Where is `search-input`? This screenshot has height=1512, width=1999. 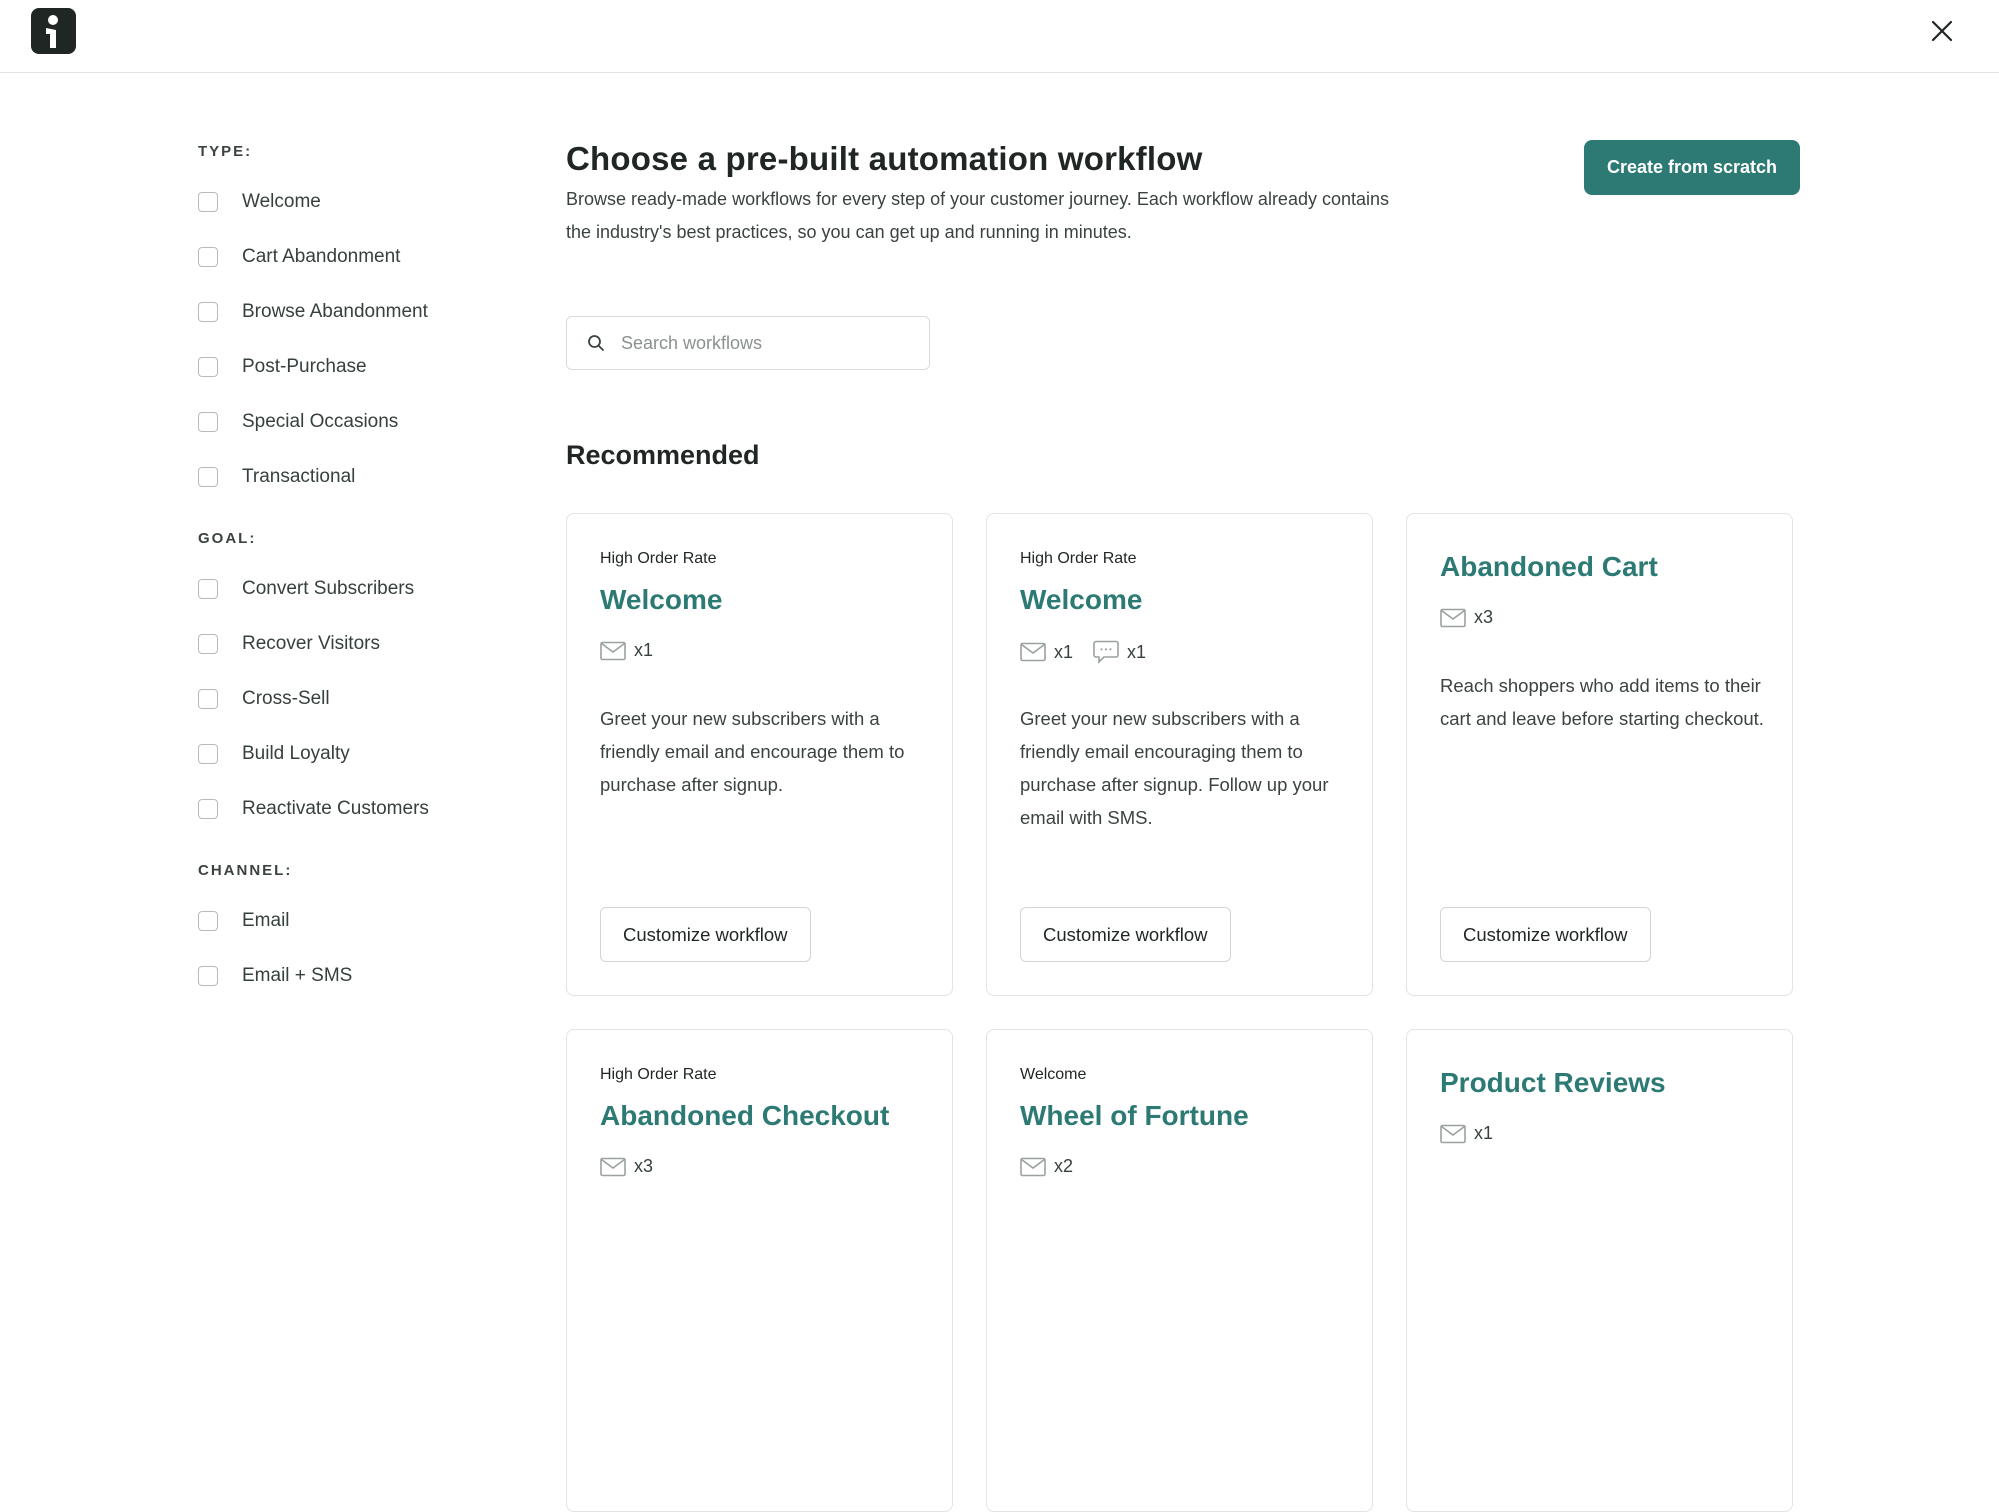 search-input is located at coordinates (766, 343).